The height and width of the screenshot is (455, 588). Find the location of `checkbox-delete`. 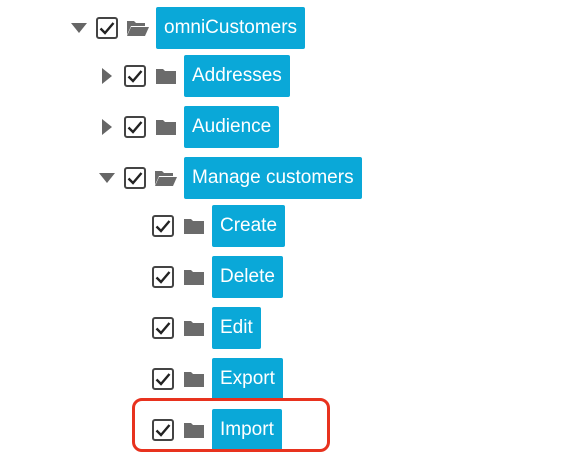

checkbox-delete is located at coordinates (163, 277).